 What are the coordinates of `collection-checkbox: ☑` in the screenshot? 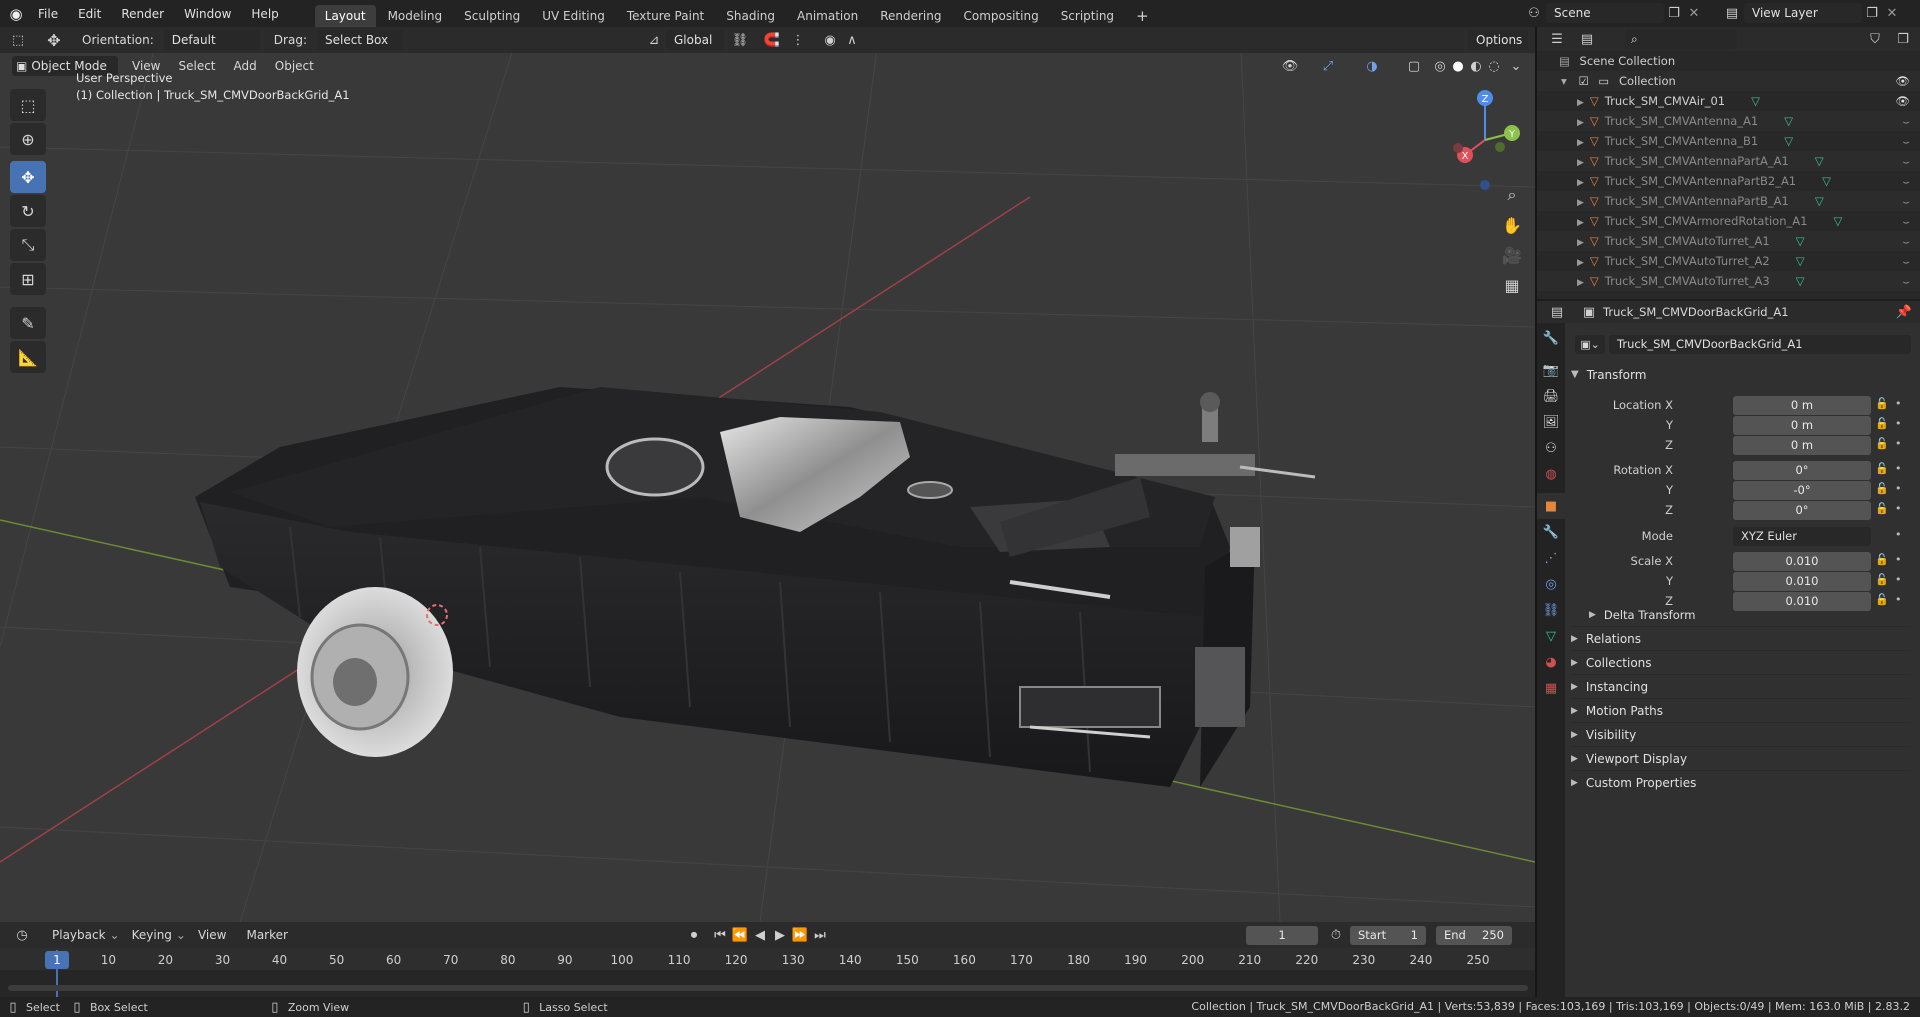 It's located at (1583, 81).